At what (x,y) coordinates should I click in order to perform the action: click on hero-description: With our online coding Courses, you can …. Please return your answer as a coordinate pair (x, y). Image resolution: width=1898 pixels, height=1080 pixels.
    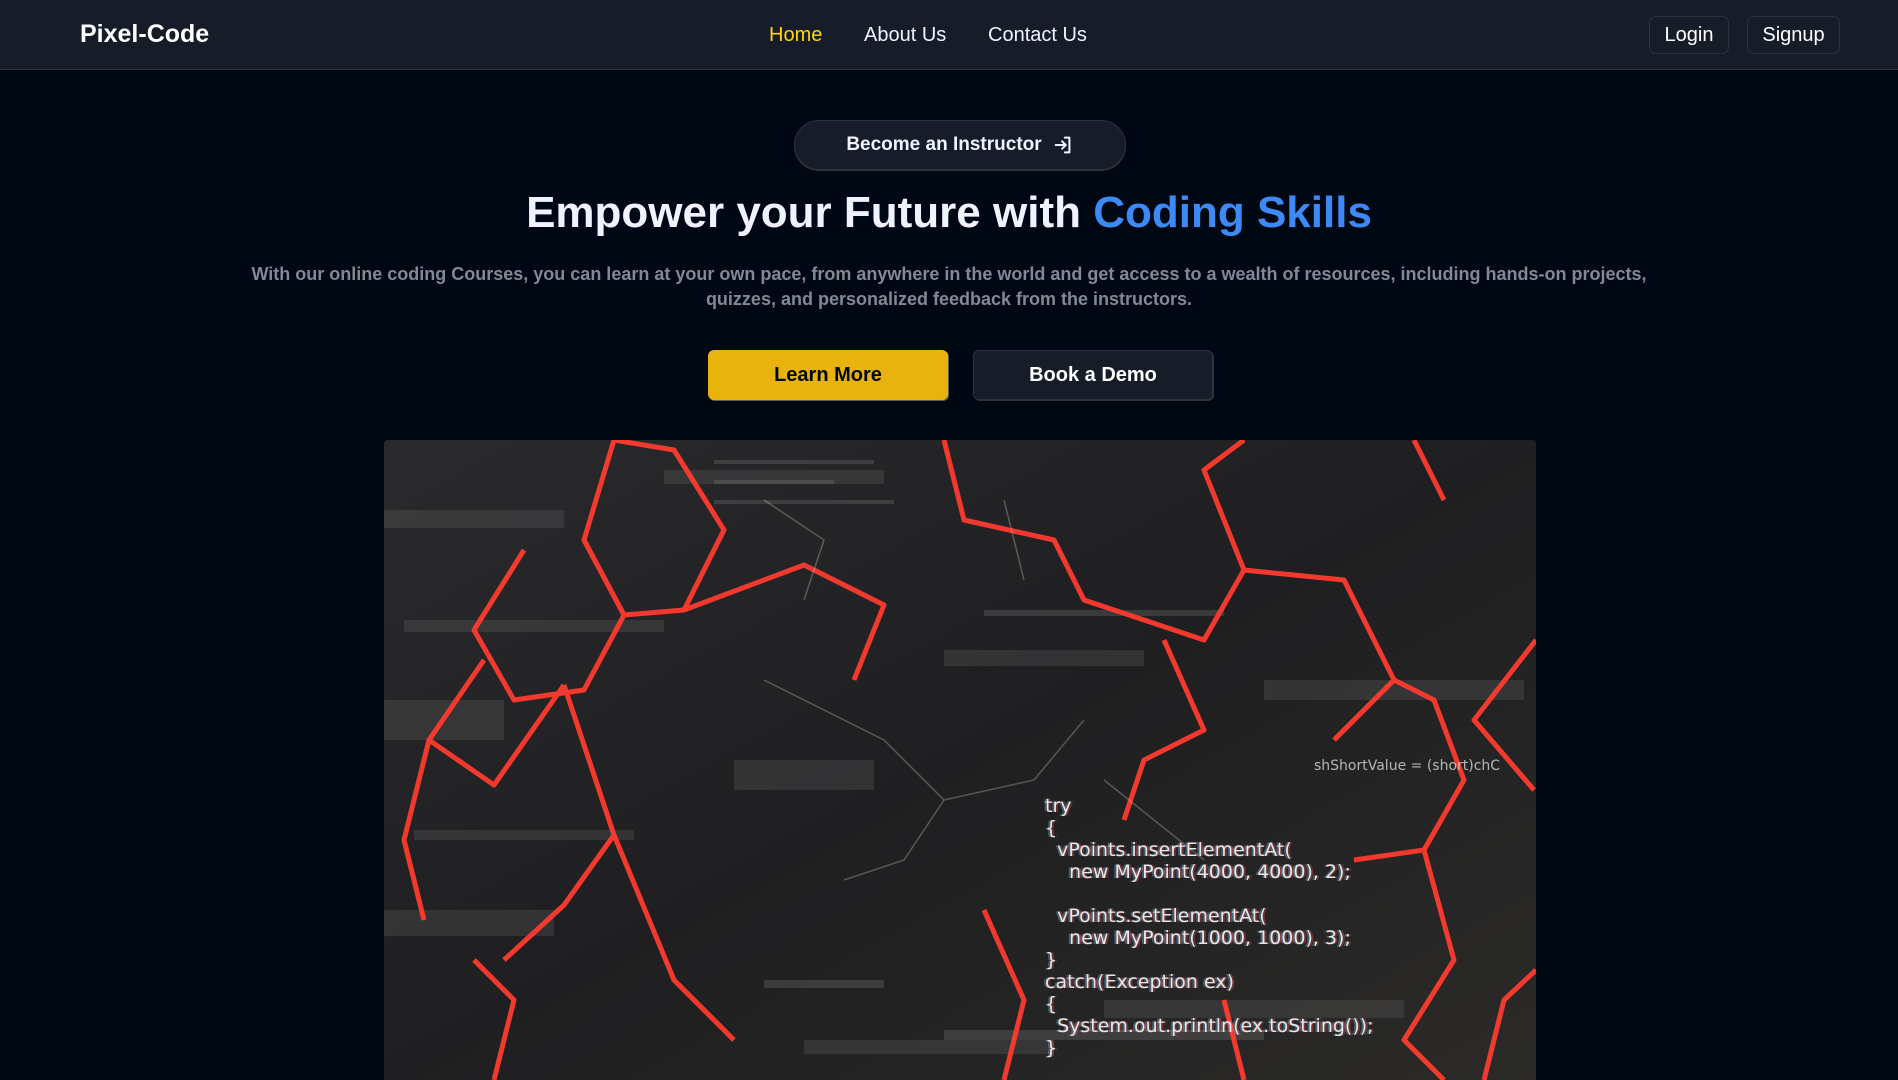
    Looking at the image, I should click on (949, 286).